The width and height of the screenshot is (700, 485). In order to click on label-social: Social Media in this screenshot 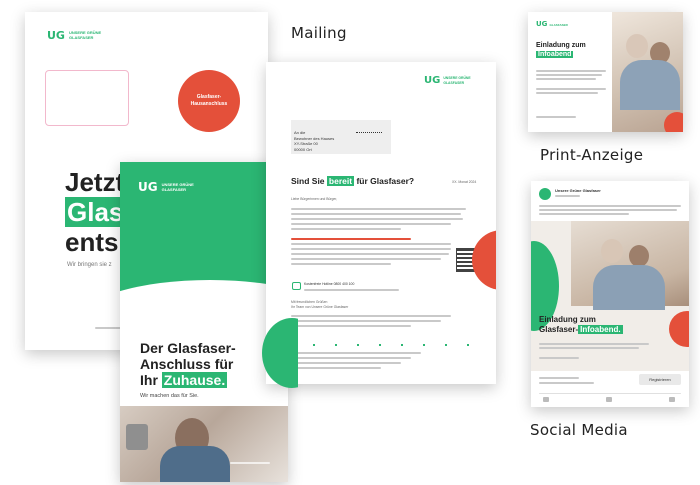, I will do `click(579, 430)`.